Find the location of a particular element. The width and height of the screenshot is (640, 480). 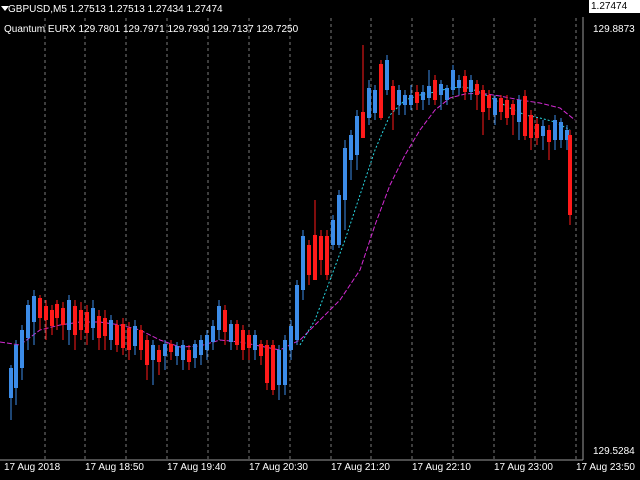

time-label: 17 Aug 23:00 is located at coordinates (523, 467).